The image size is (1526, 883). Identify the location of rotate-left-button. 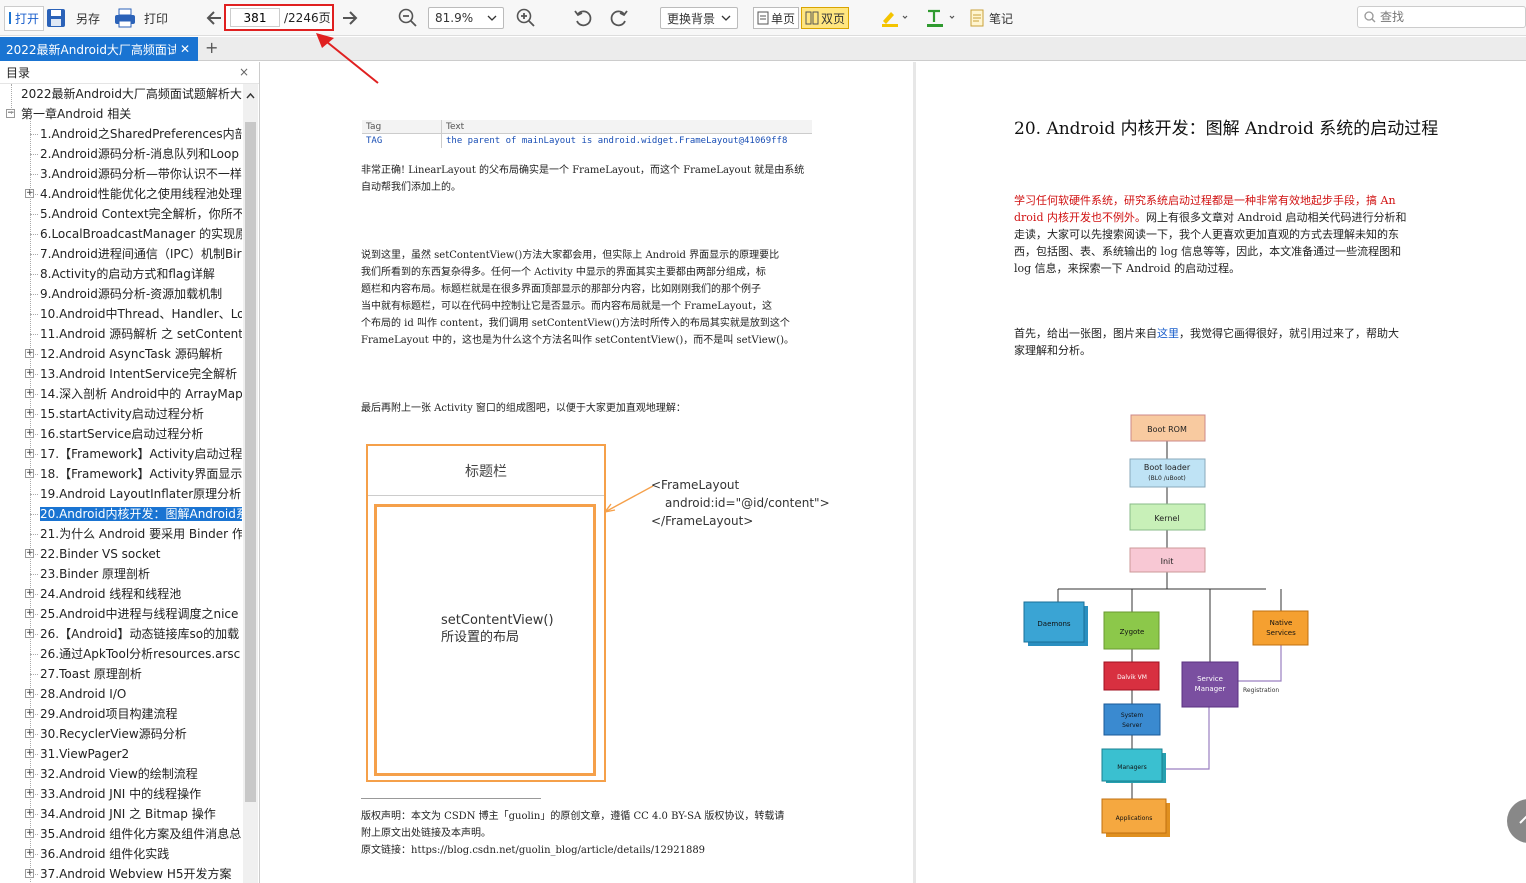
(583, 18).